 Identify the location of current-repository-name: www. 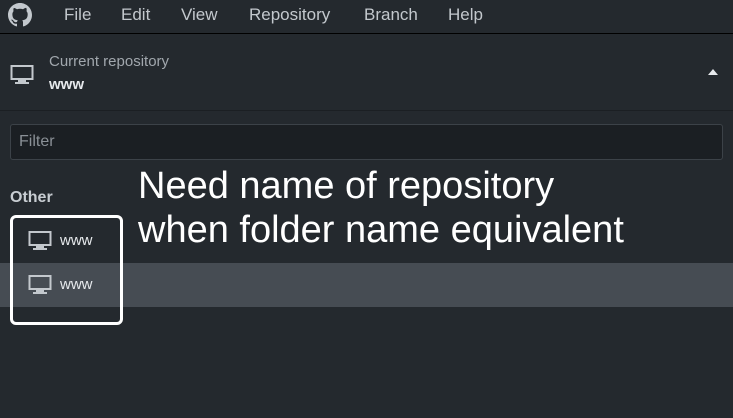
(67, 84).